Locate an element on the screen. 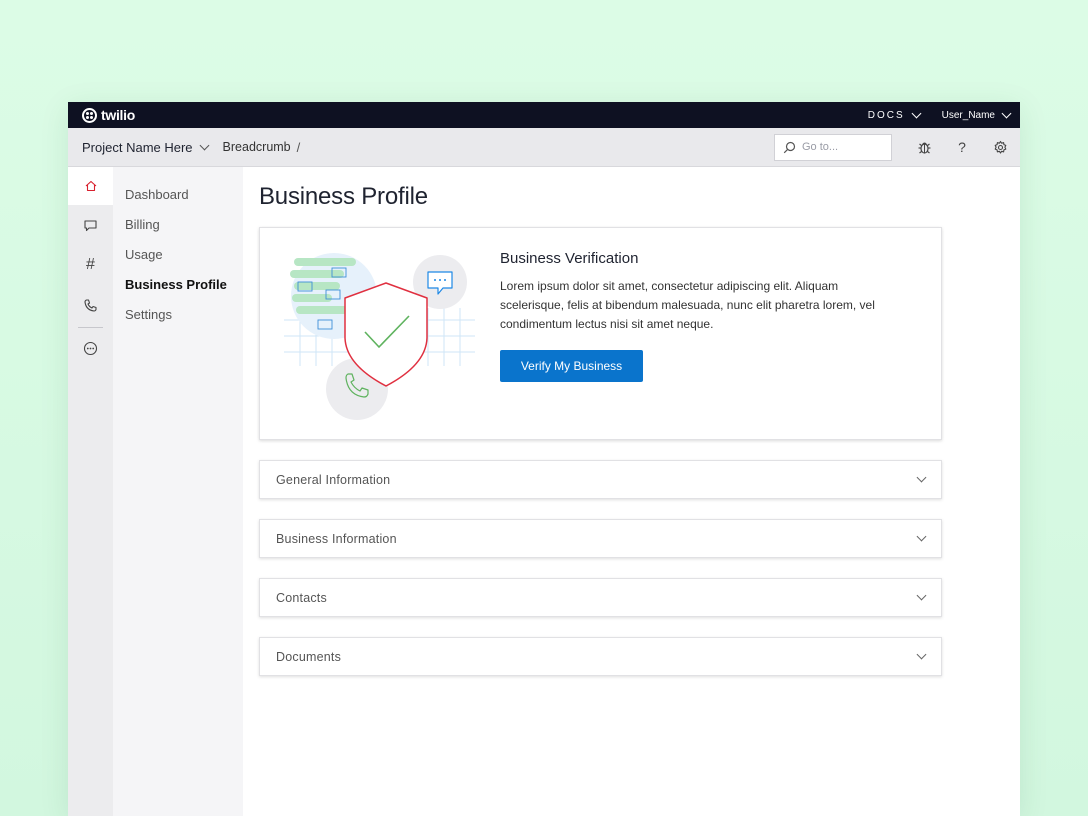 The image size is (1088, 816). rail-divider is located at coordinates (90, 327).